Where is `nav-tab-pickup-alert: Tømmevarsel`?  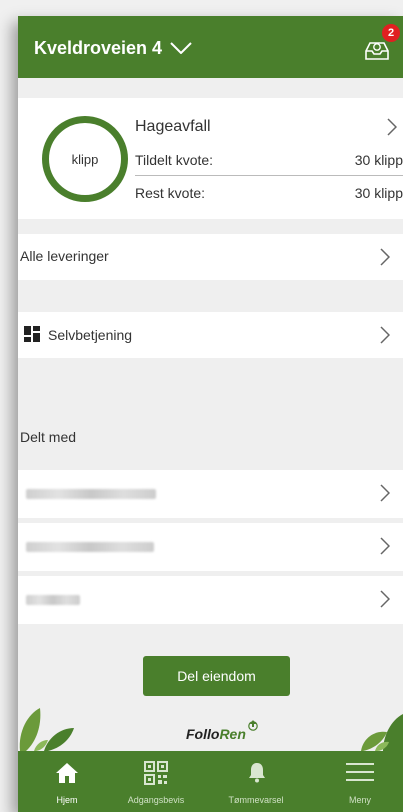 nav-tab-pickup-alert: Tømmevarsel is located at coordinates (256, 781).